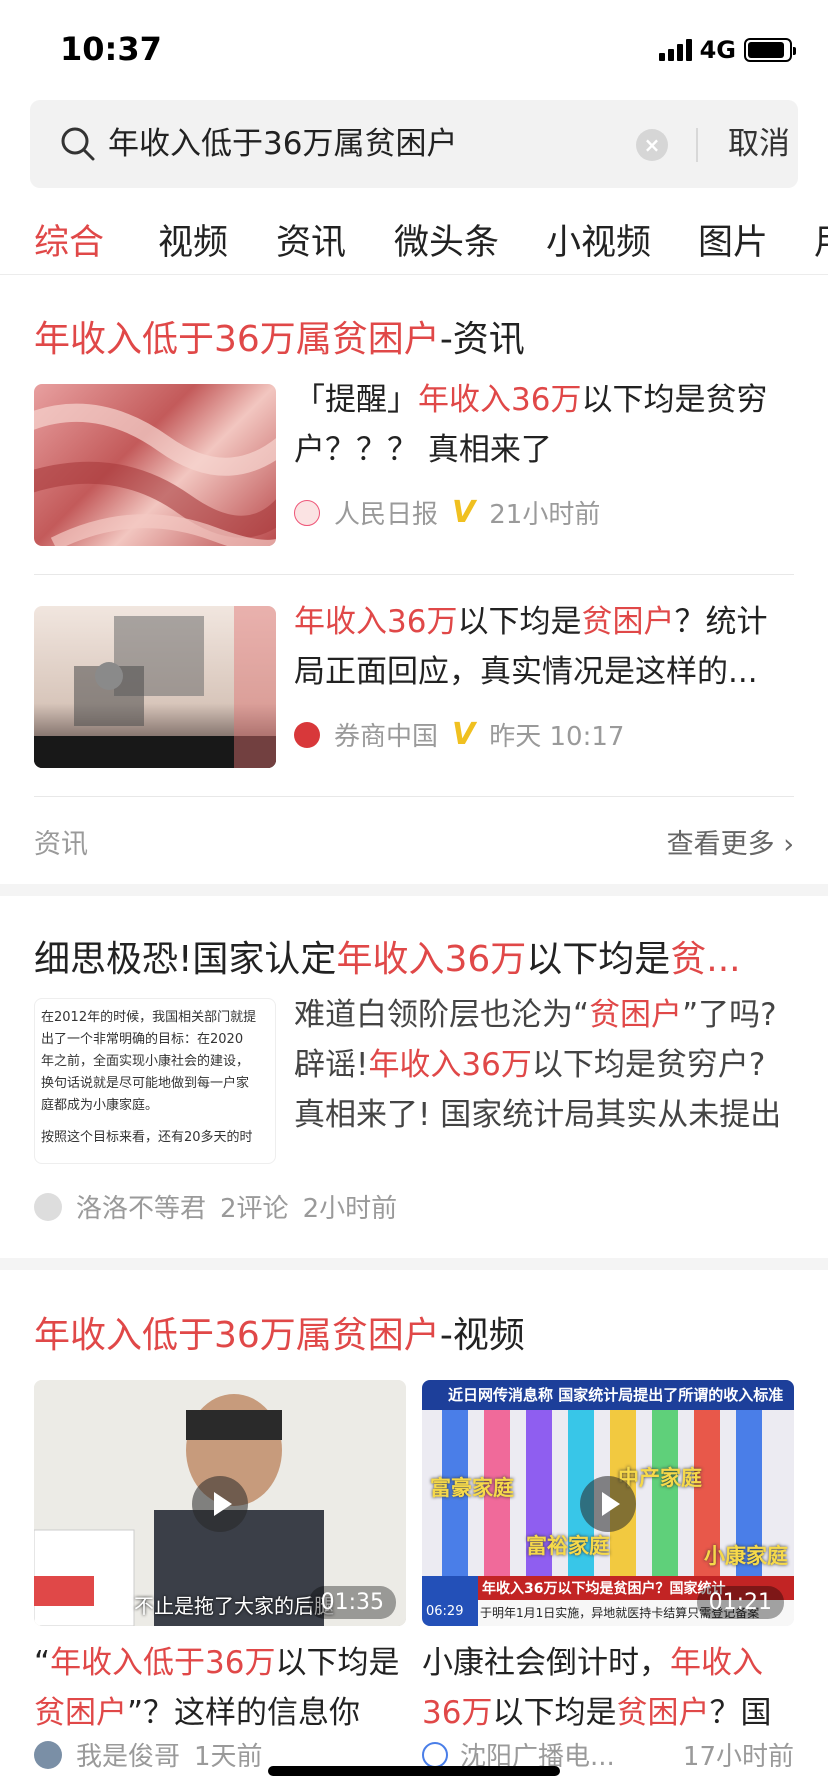  I want to click on news-footer-label: 资讯, so click(61, 844).